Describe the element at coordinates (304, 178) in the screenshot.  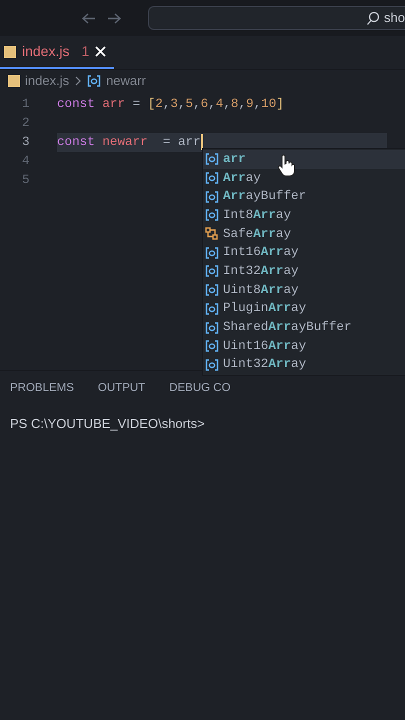
I see `suggestion-item: Array` at that location.